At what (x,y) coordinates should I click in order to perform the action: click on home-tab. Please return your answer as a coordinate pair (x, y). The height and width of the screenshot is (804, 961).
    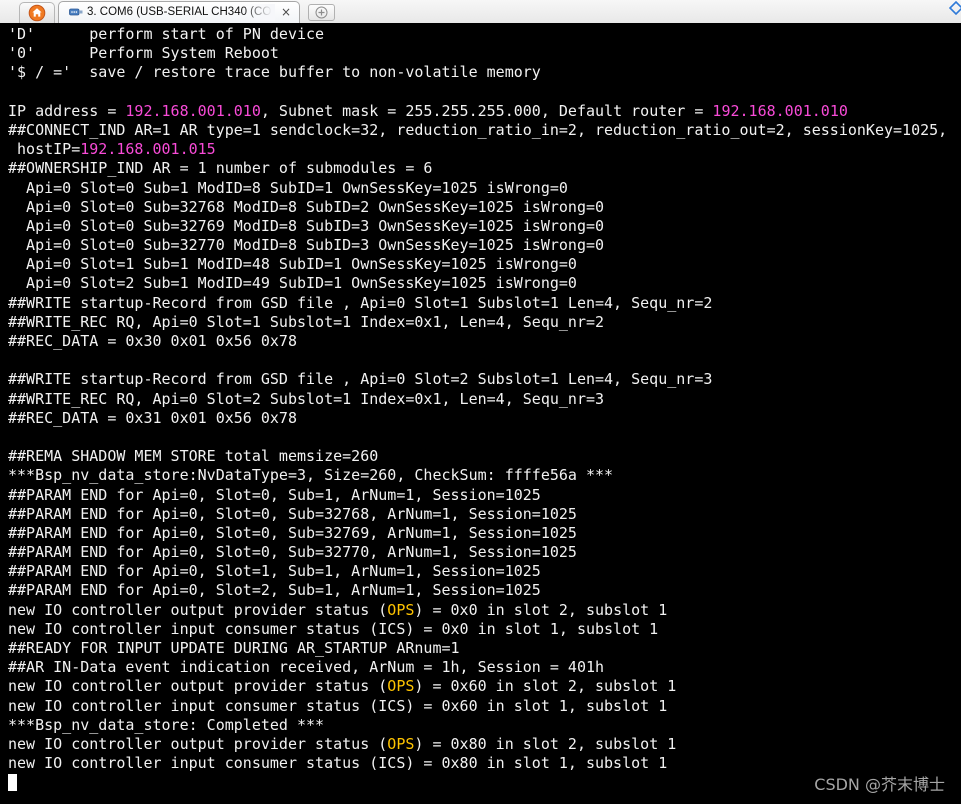
    Looking at the image, I should click on (37, 12).